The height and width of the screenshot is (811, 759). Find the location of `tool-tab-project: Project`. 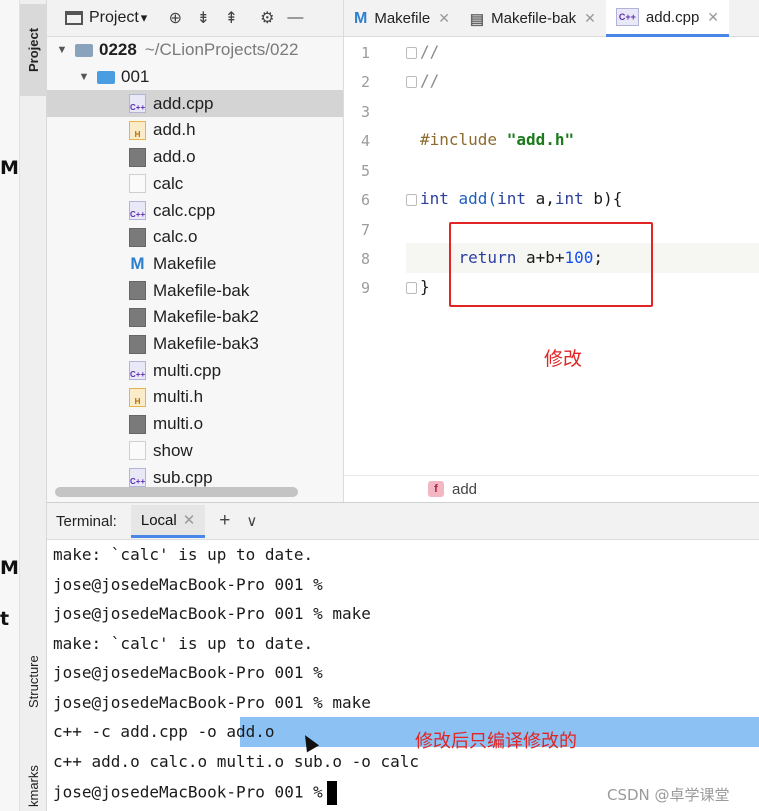

tool-tab-project: Project is located at coordinates (33, 50).